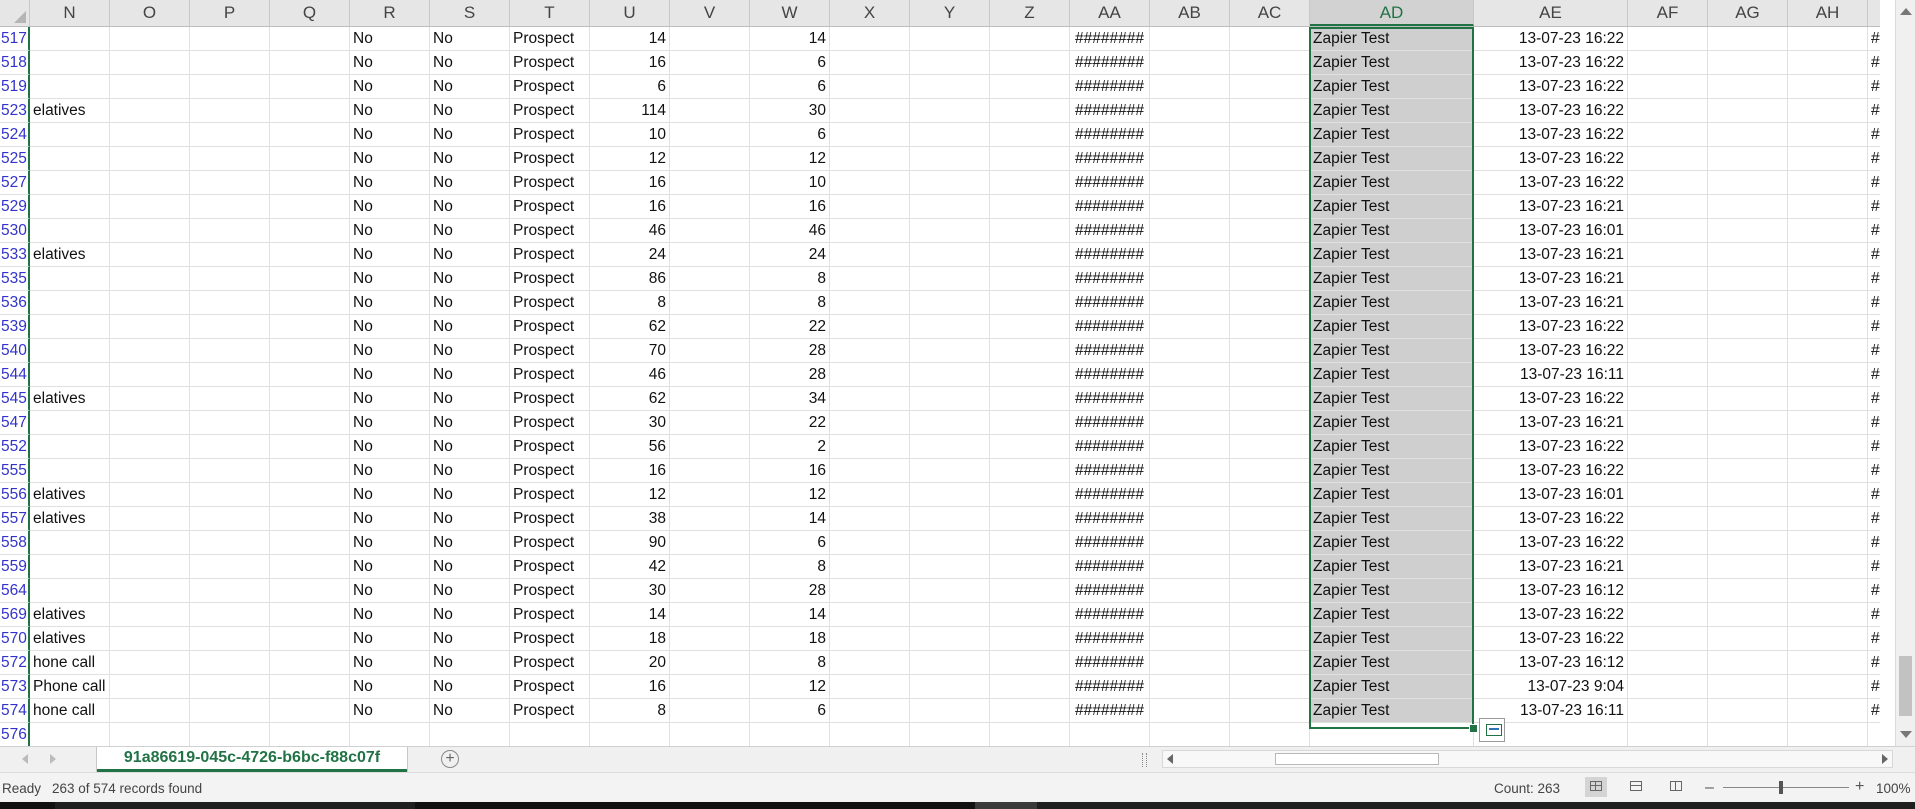  Describe the element at coordinates (630, 159) in the screenshot. I see `cell-u: 12` at that location.